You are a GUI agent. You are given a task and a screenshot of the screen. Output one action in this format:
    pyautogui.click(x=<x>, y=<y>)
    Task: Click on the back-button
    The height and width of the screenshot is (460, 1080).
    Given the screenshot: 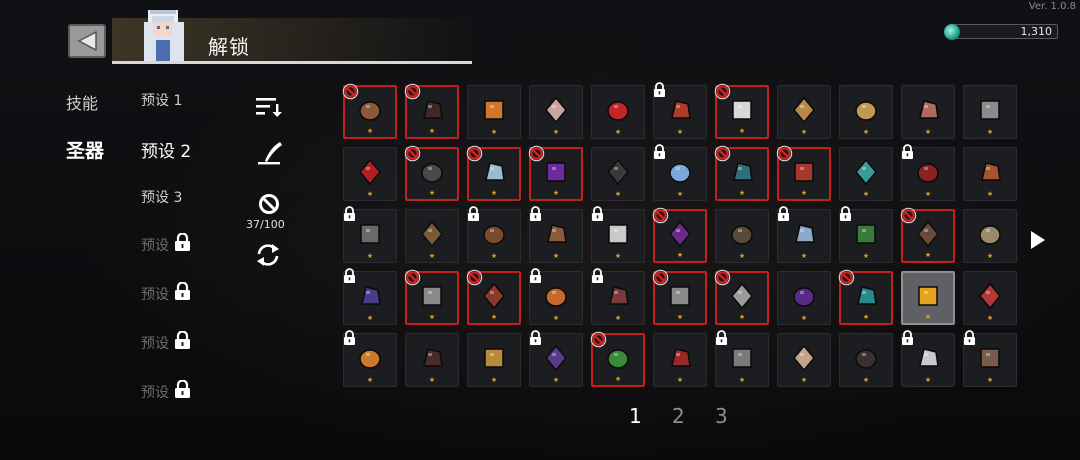 What is the action you would take?
    pyautogui.click(x=87, y=41)
    